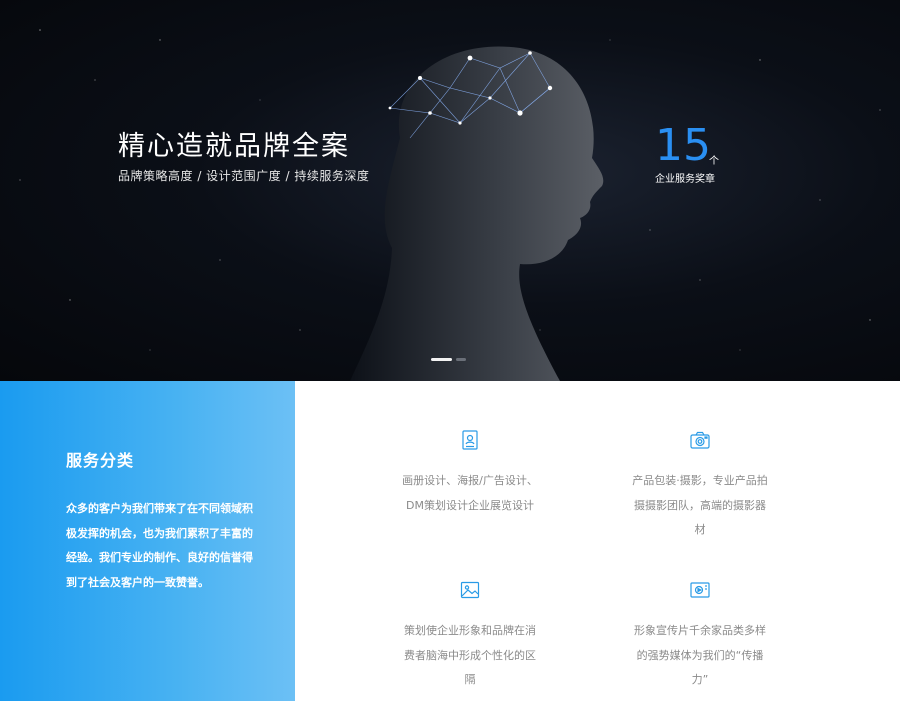 The width and height of the screenshot is (900, 701). Describe the element at coordinates (100, 460) in the screenshot. I see `section-title: 服务分类` at that location.